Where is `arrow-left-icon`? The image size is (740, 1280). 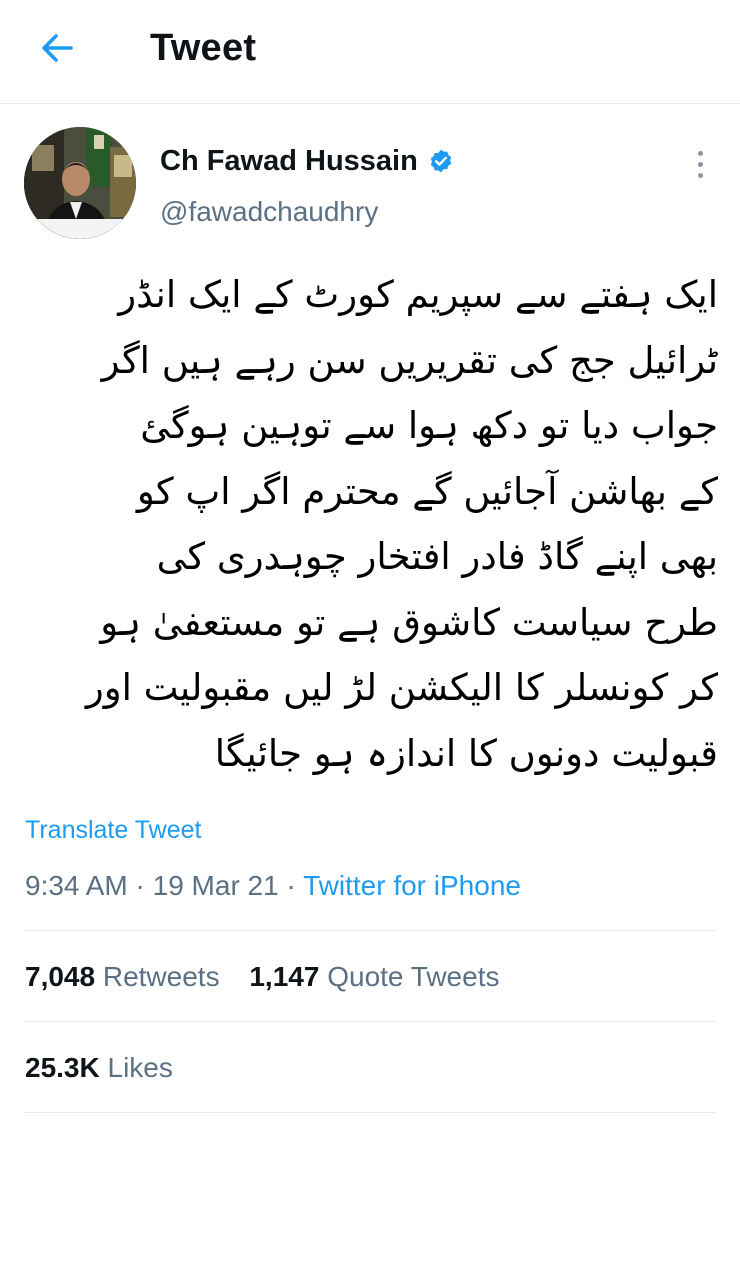
arrow-left-icon is located at coordinates (57, 48).